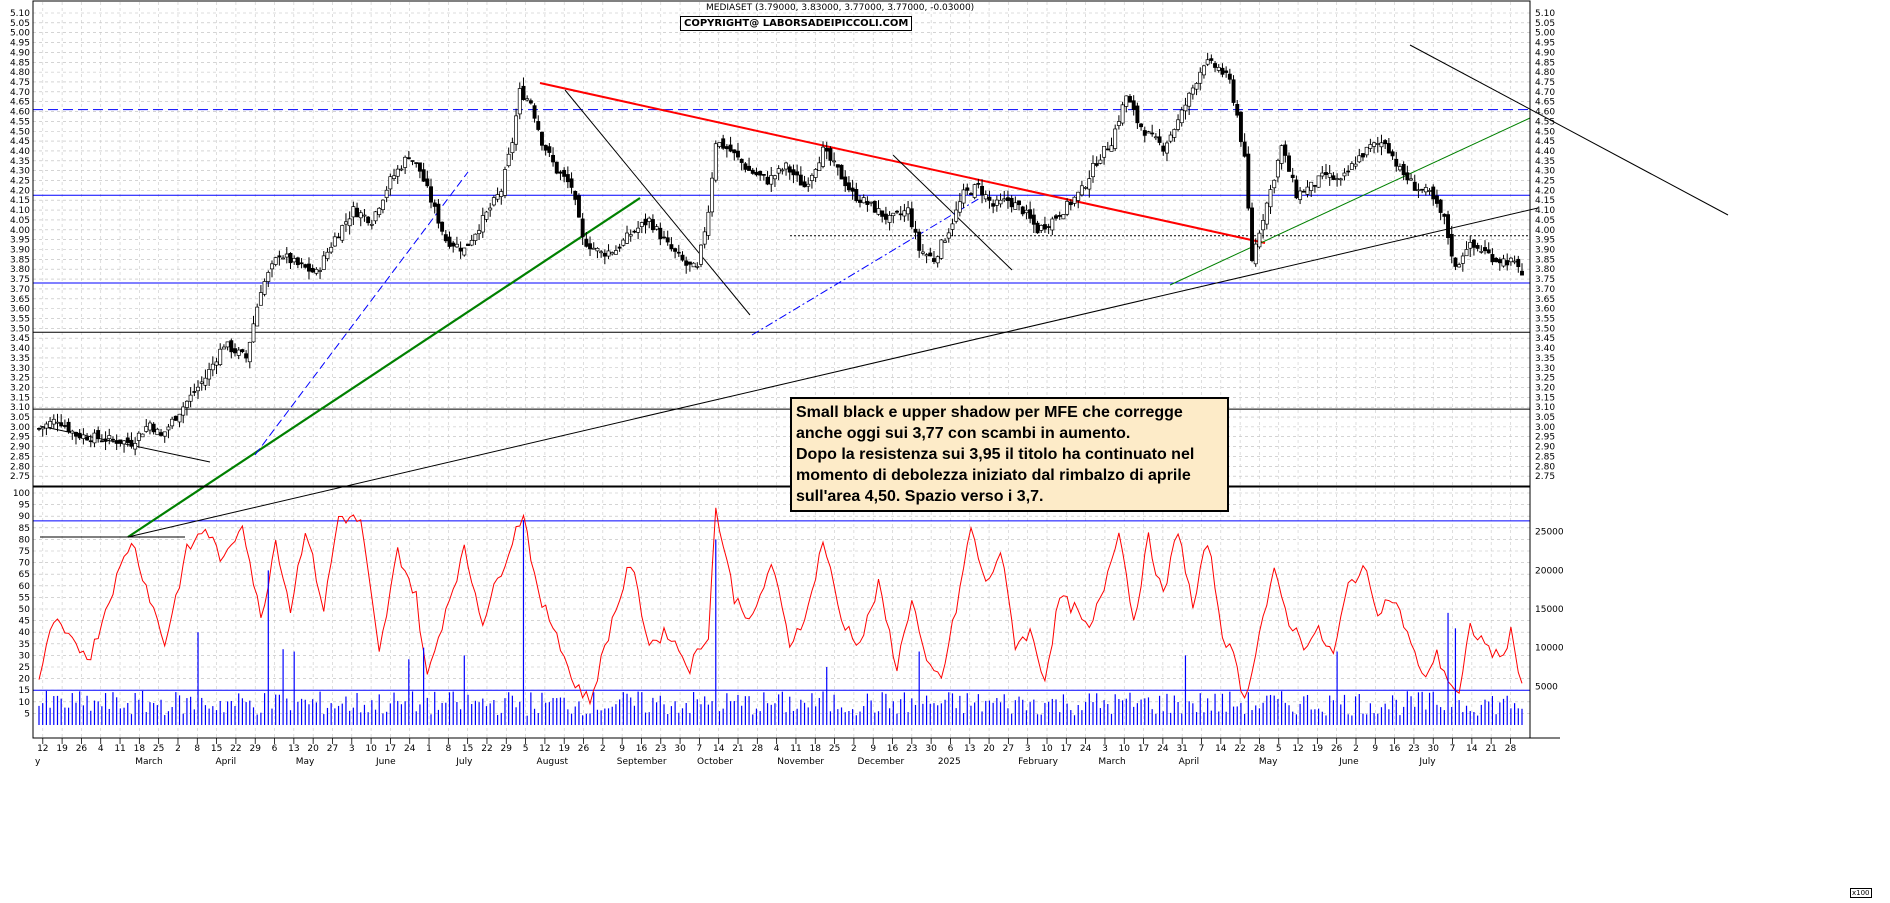 The image size is (1890, 903). Describe the element at coordinates (20, 142) in the screenshot. I see `price-tick-left: 4.45` at that location.